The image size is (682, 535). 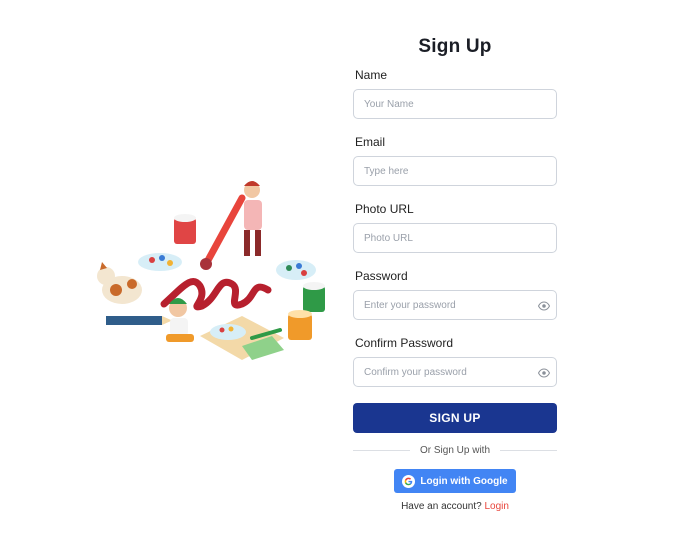 I want to click on confirm-password-field-wrapper, so click(x=455, y=372).